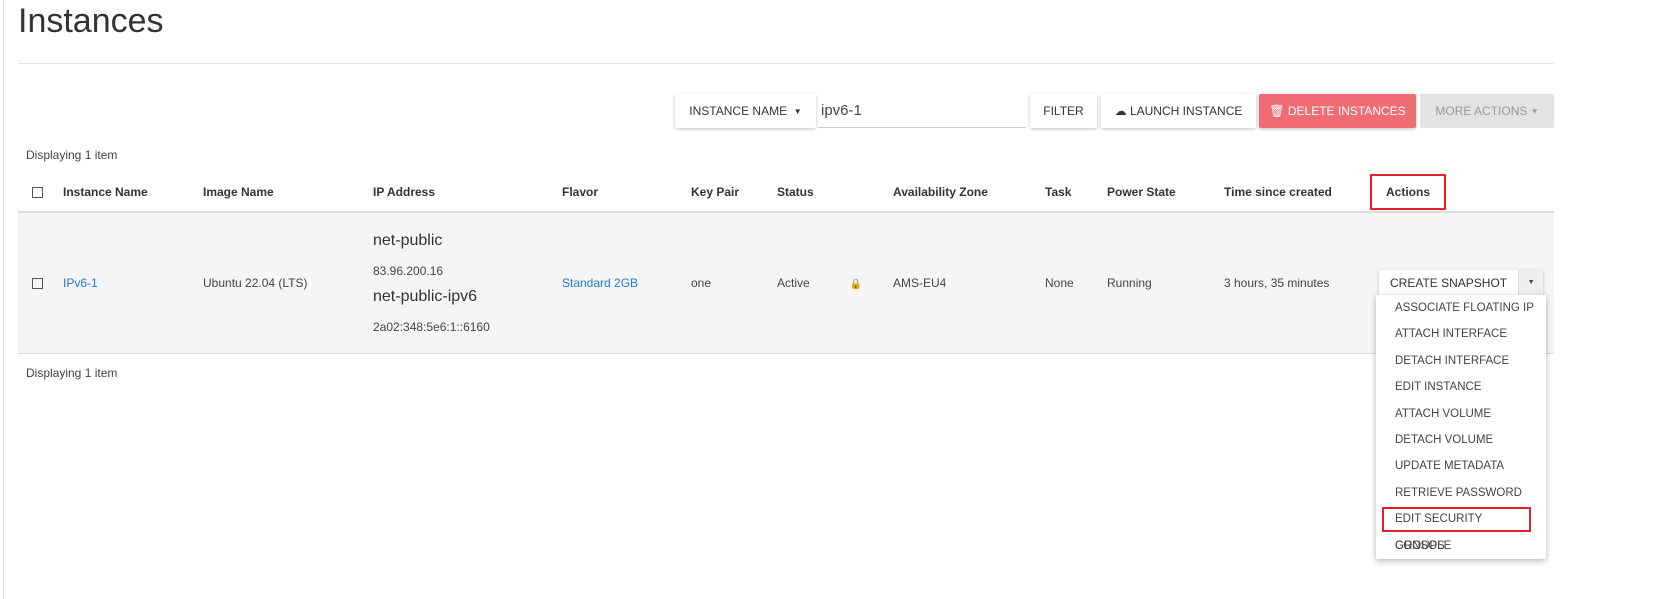  I want to click on ip-address: 83.96.200.16, so click(408, 270).